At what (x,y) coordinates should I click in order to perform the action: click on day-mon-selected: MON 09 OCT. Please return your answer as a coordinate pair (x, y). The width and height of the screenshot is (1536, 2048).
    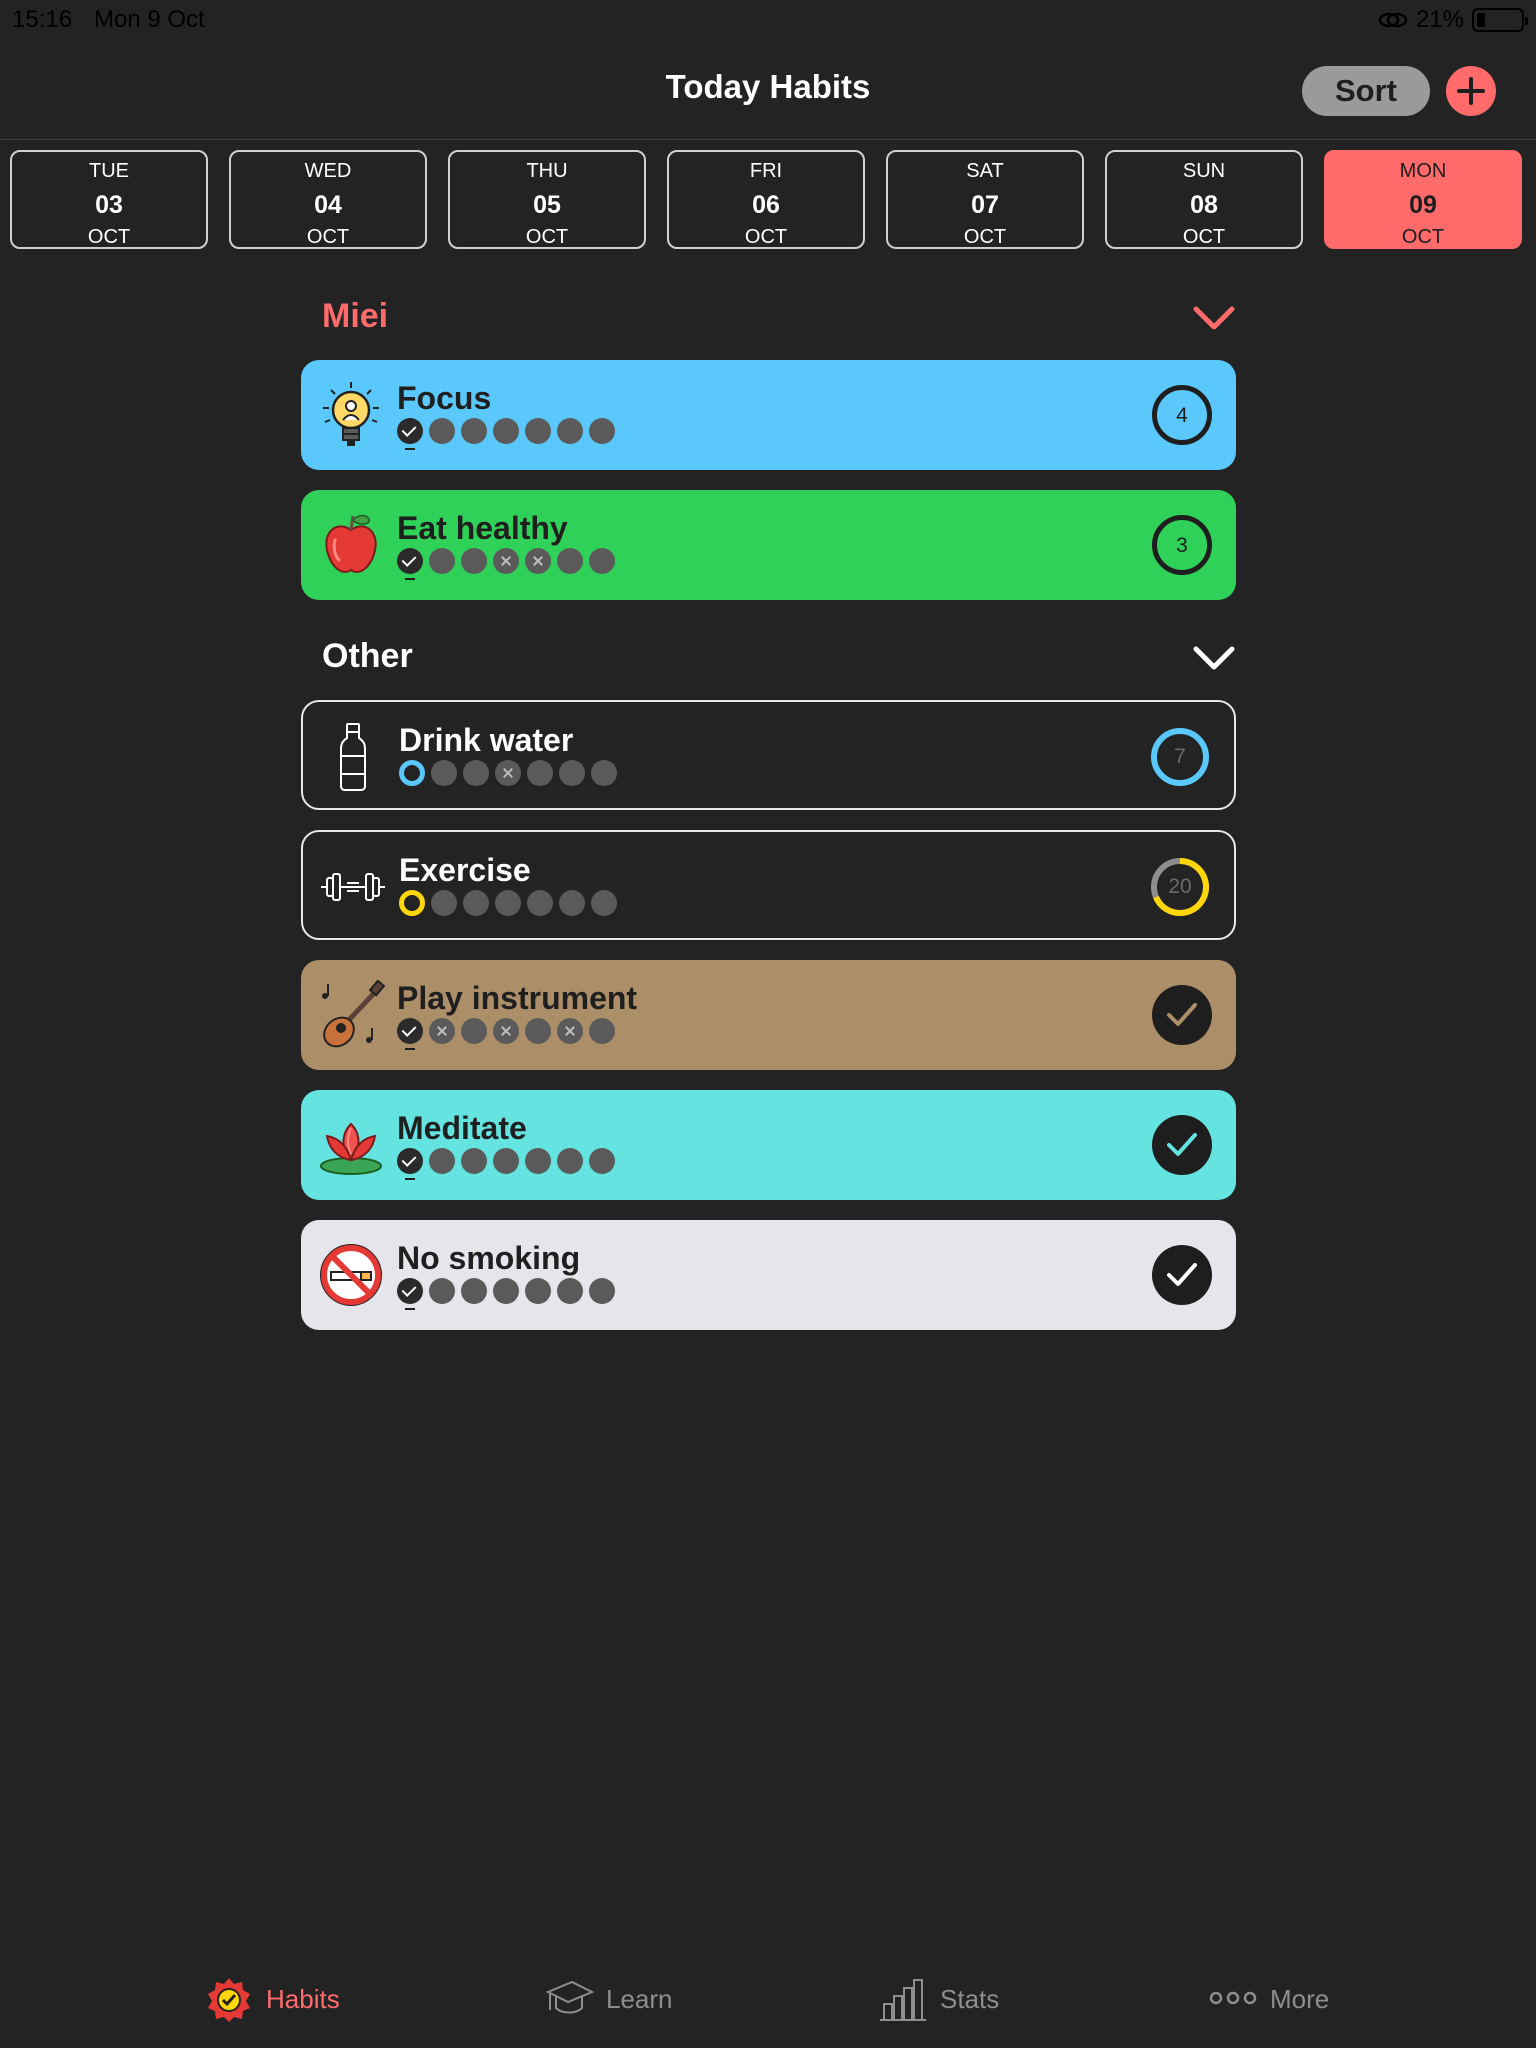
    Looking at the image, I should click on (1423, 199).